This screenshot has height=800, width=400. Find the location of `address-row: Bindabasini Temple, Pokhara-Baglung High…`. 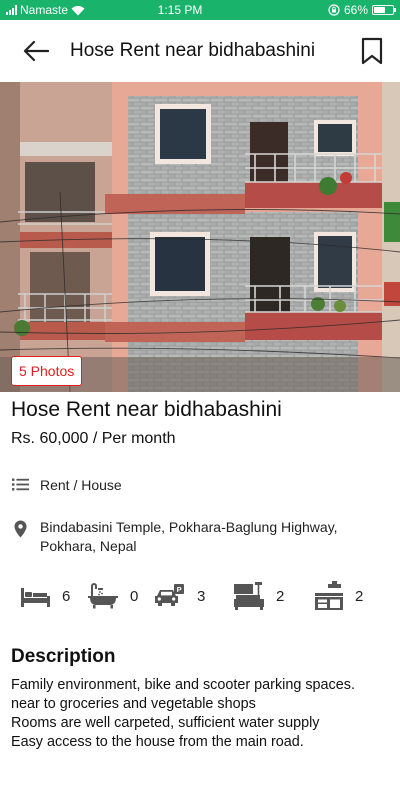

address-row: Bindabasini Temple, Pokhara-Baglung High… is located at coordinates (174, 537).